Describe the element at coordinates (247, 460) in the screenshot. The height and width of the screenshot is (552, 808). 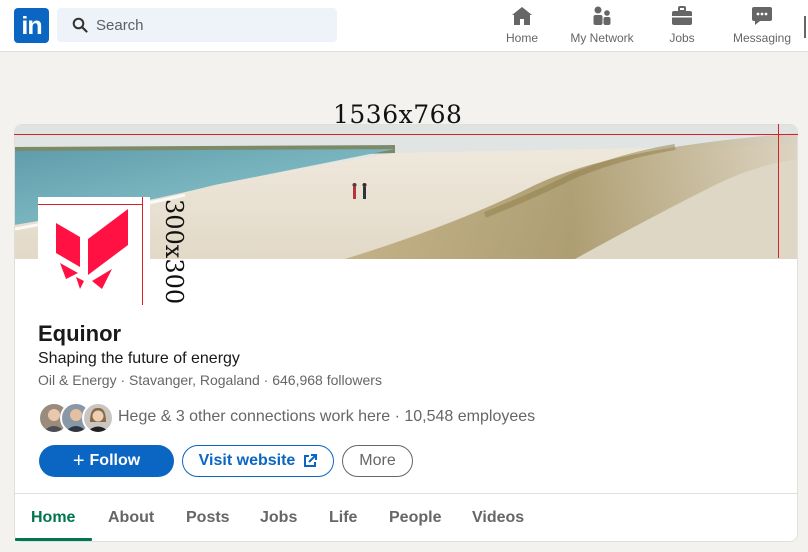
I see `visit-website-label: Visit website` at that location.